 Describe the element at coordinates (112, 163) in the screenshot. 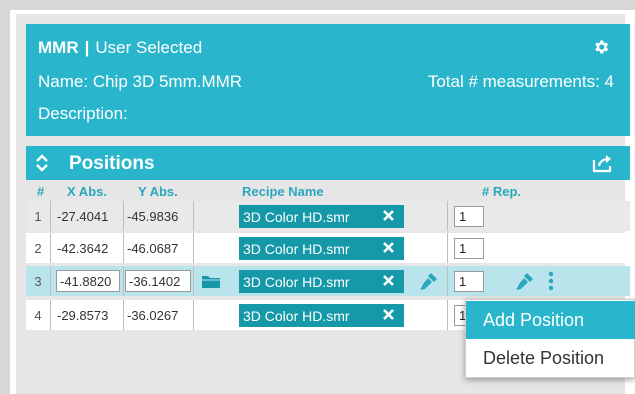

I see `positions-title: Positions` at that location.